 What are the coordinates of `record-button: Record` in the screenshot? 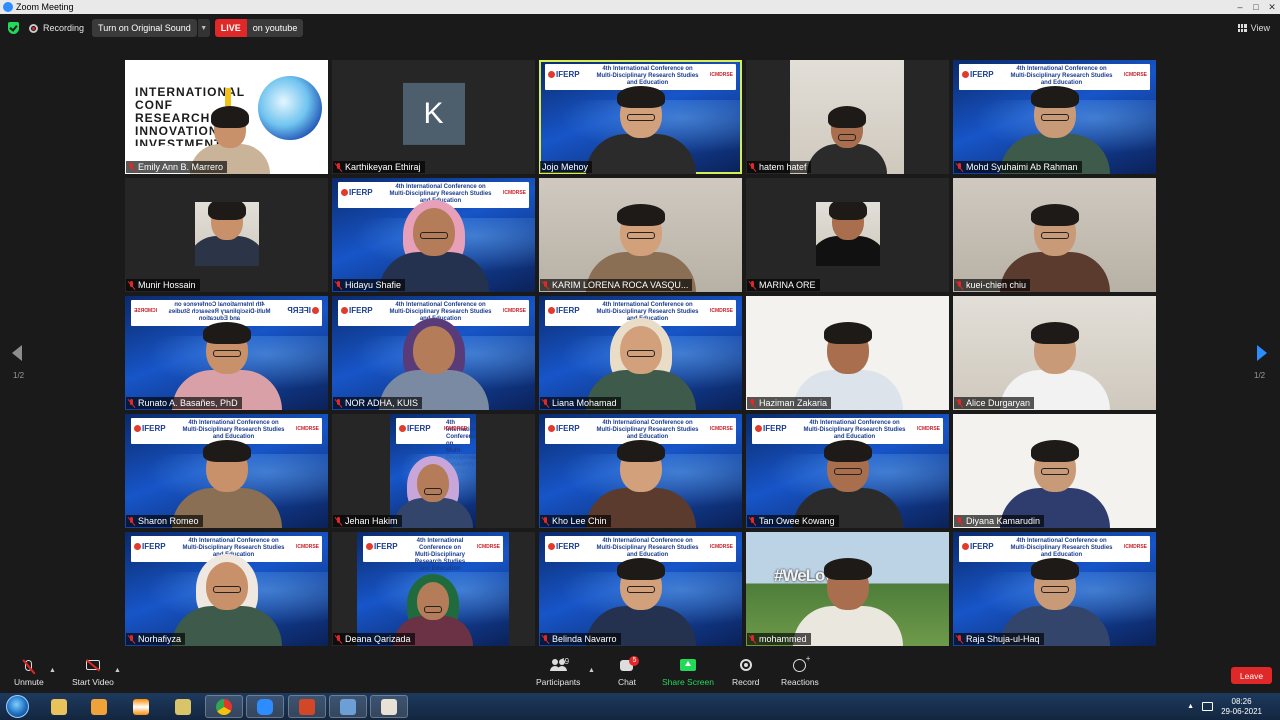 It's located at (745, 672).